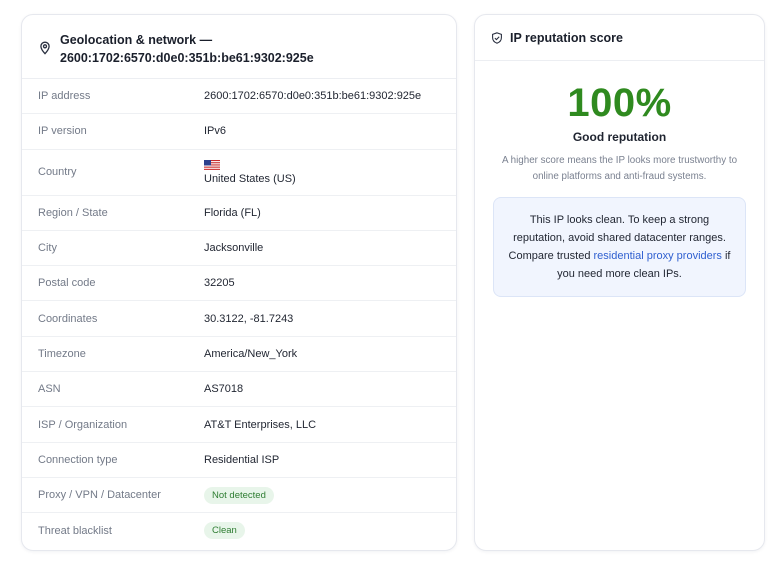 This screenshot has width=781, height=568. I want to click on row-value-container: United States (US), so click(330, 172).